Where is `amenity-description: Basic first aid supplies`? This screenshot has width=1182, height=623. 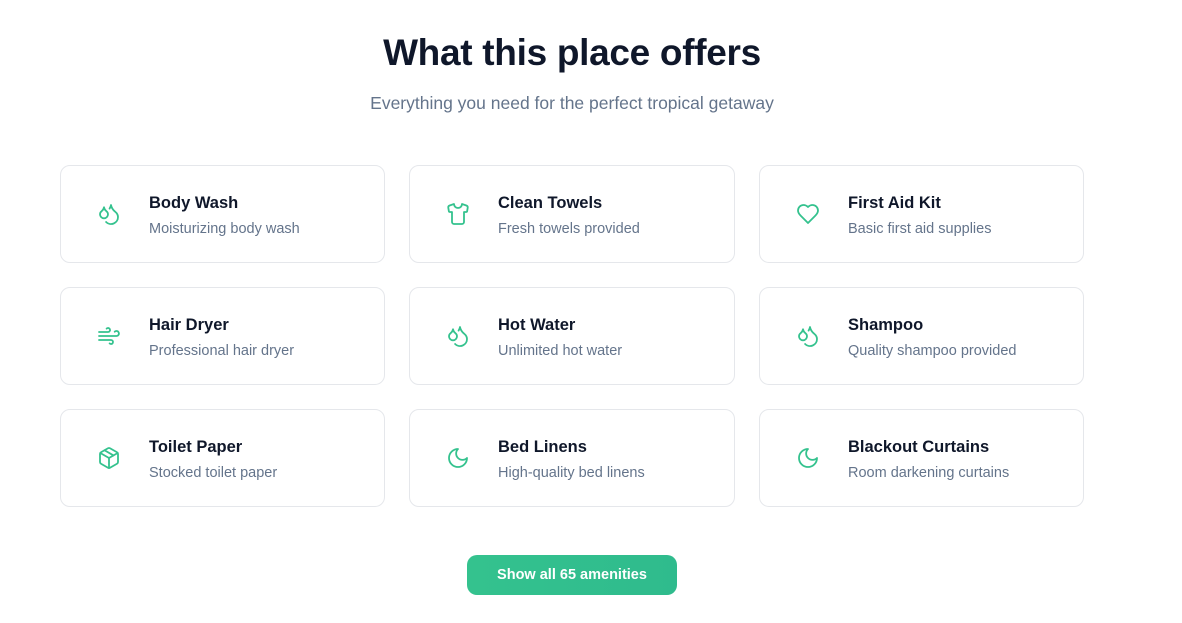 amenity-description: Basic first aid supplies is located at coordinates (920, 229).